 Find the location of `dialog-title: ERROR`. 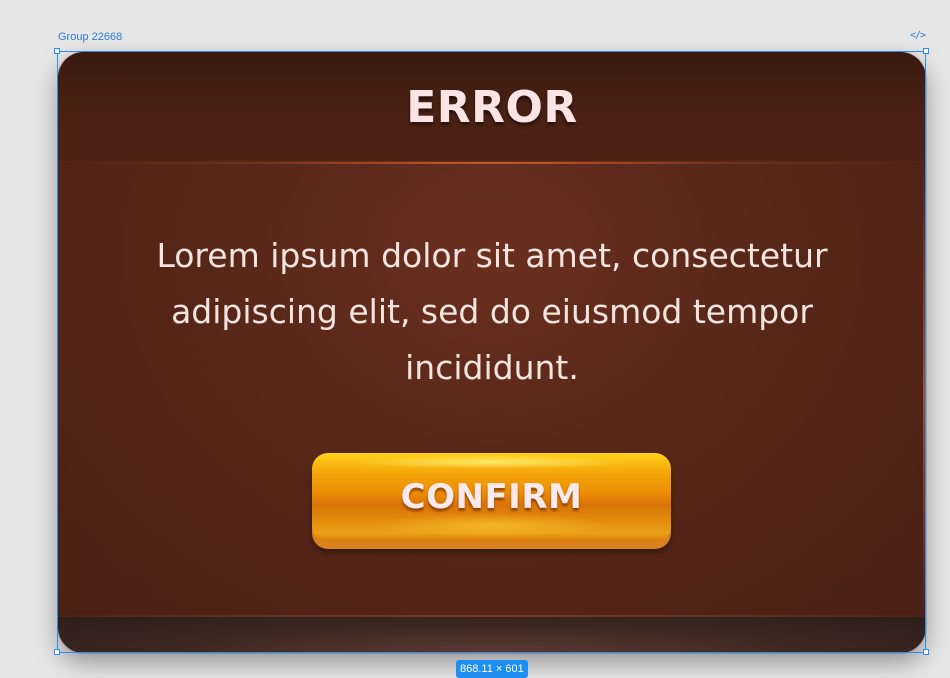

dialog-title: ERROR is located at coordinates (492, 107).